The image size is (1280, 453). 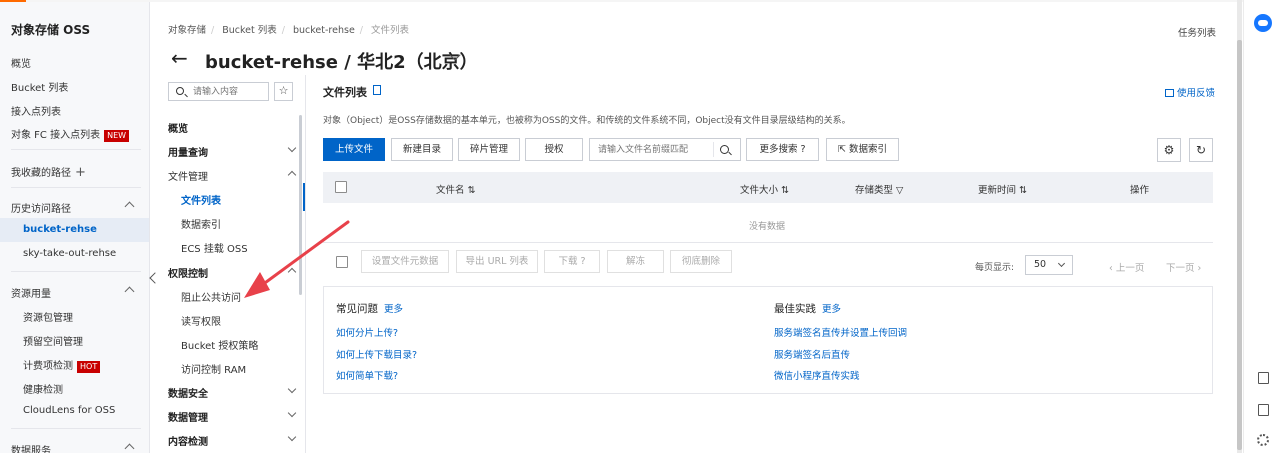 I want to click on page-size-select: 50, so click(x=1049, y=265).